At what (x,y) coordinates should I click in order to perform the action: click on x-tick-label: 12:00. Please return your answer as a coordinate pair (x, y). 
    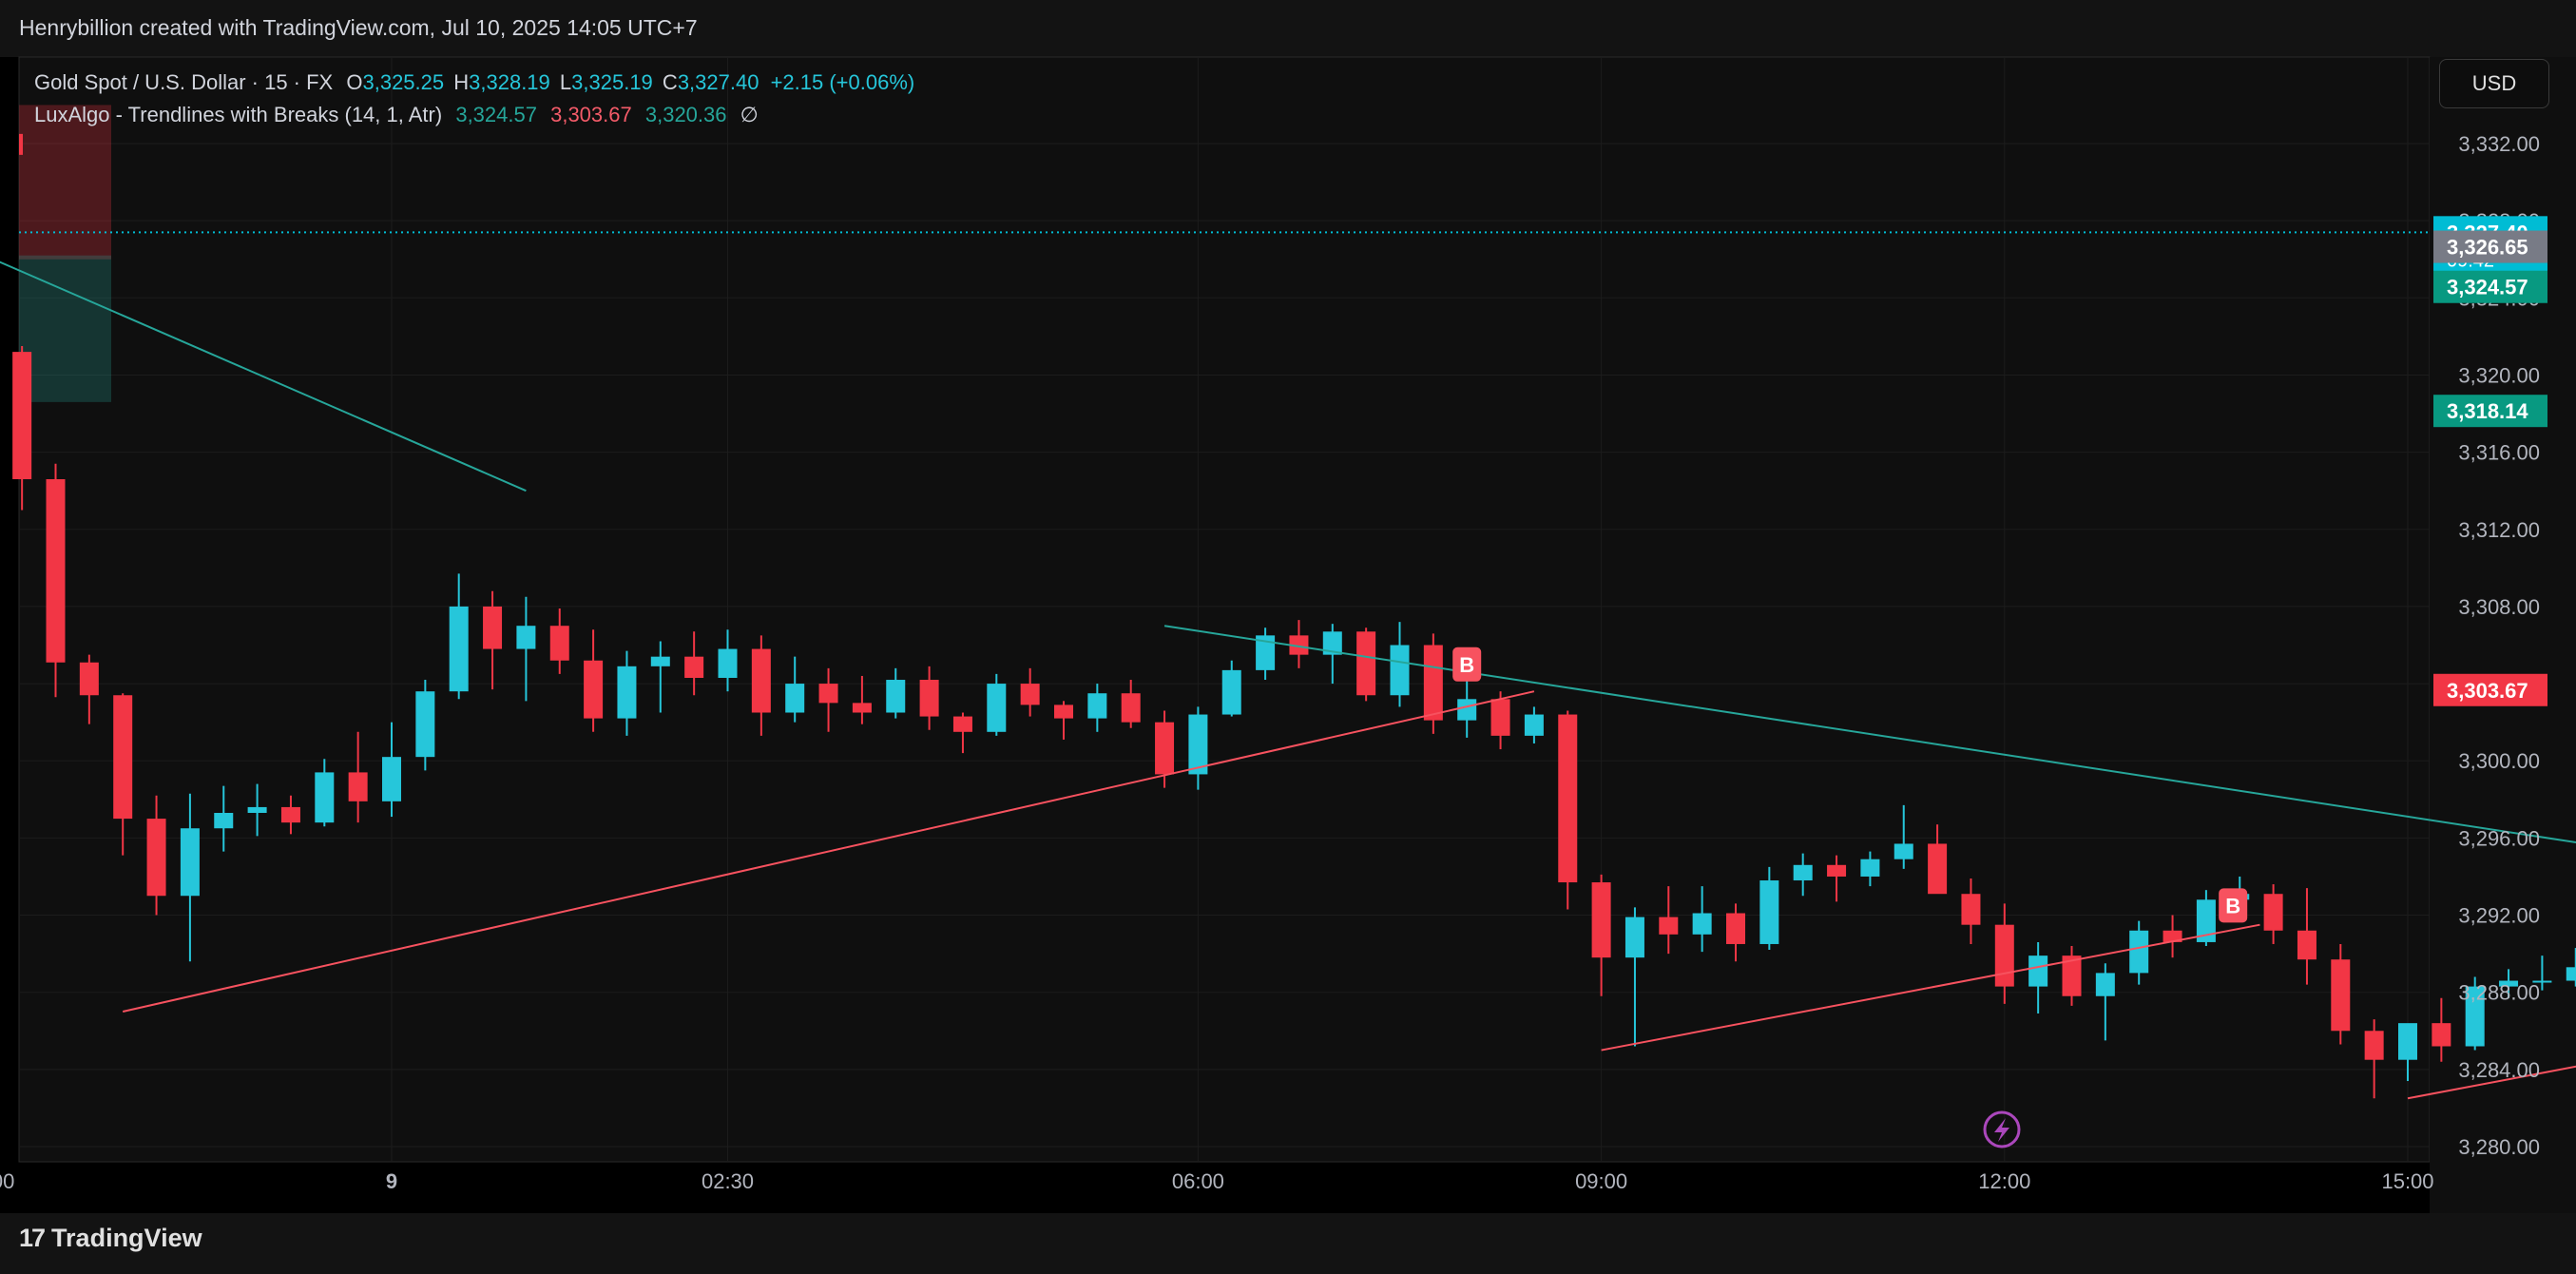
    Looking at the image, I should click on (2004, 1181).